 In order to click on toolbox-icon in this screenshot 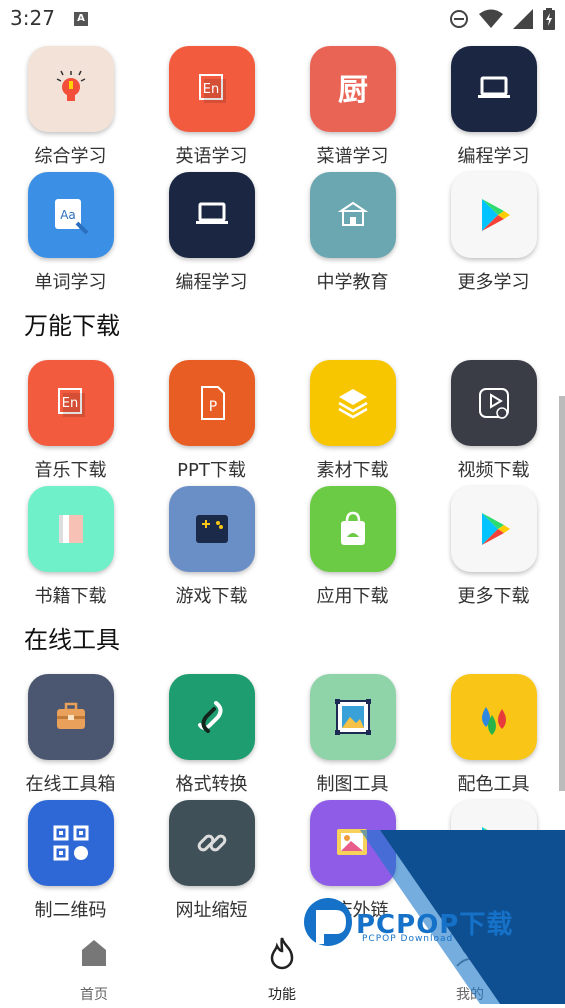, I will do `click(71, 717)`.